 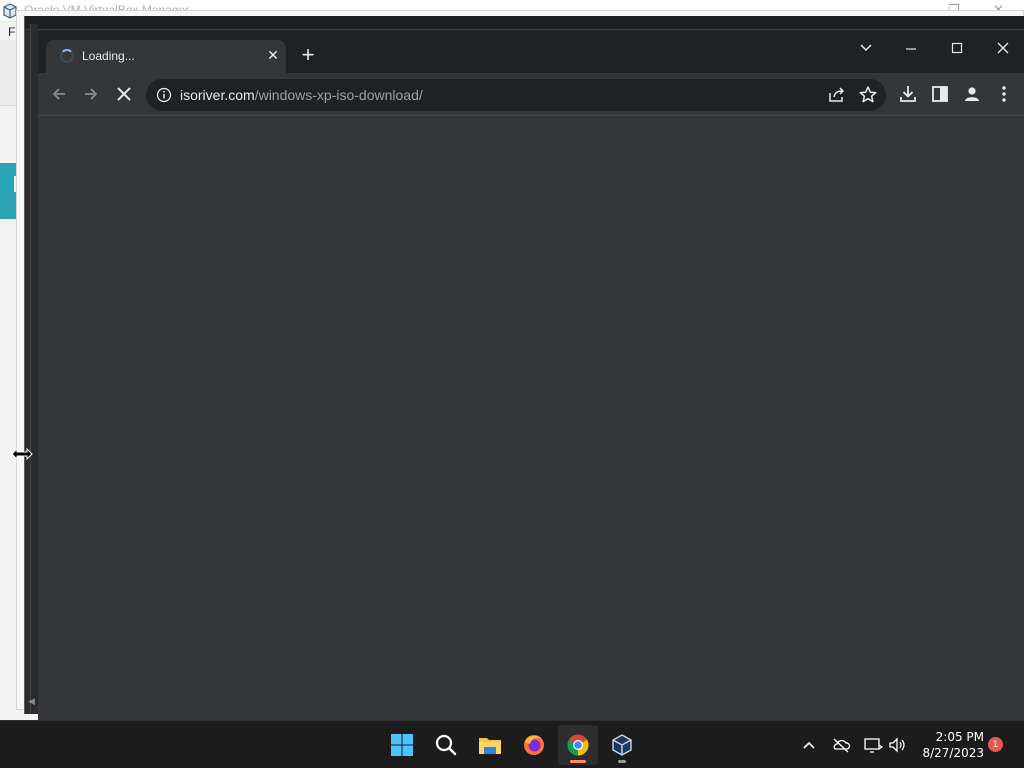 I want to click on tab-active: Loading... ✕, so click(x=166, y=56).